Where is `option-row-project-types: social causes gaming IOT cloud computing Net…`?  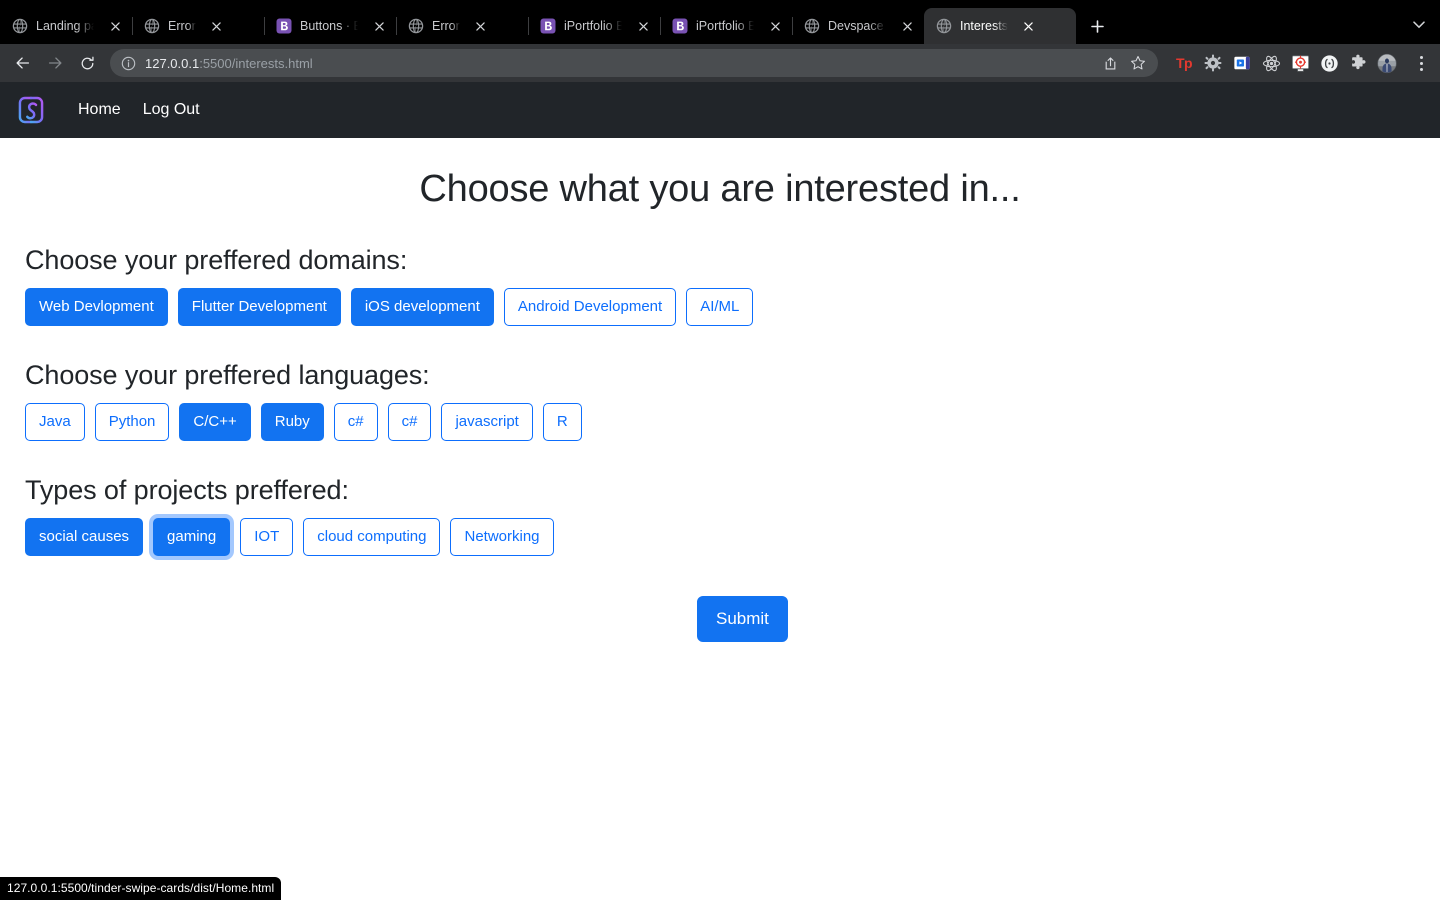
option-row-project-types: social causes gaming IOT cloud computing Net… is located at coordinates (732, 537).